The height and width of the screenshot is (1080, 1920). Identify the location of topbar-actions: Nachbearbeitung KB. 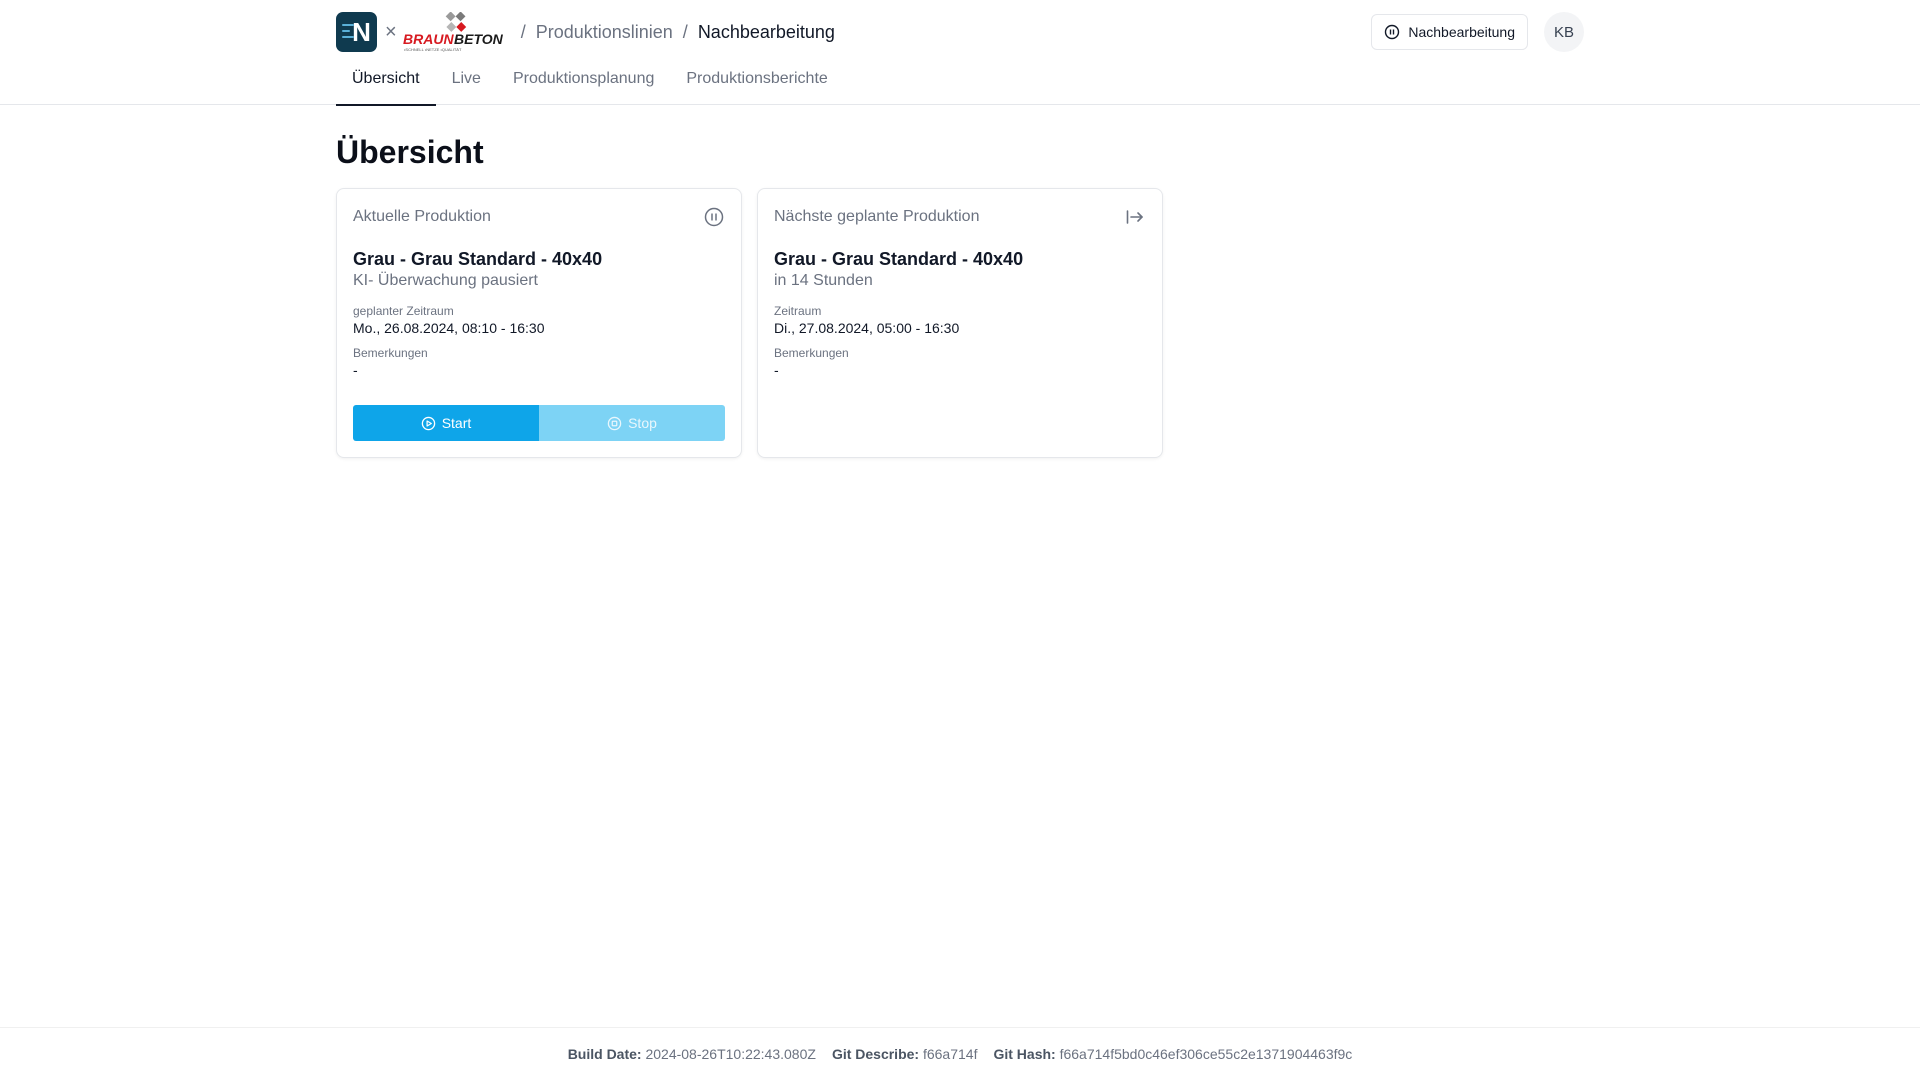
(1477, 32).